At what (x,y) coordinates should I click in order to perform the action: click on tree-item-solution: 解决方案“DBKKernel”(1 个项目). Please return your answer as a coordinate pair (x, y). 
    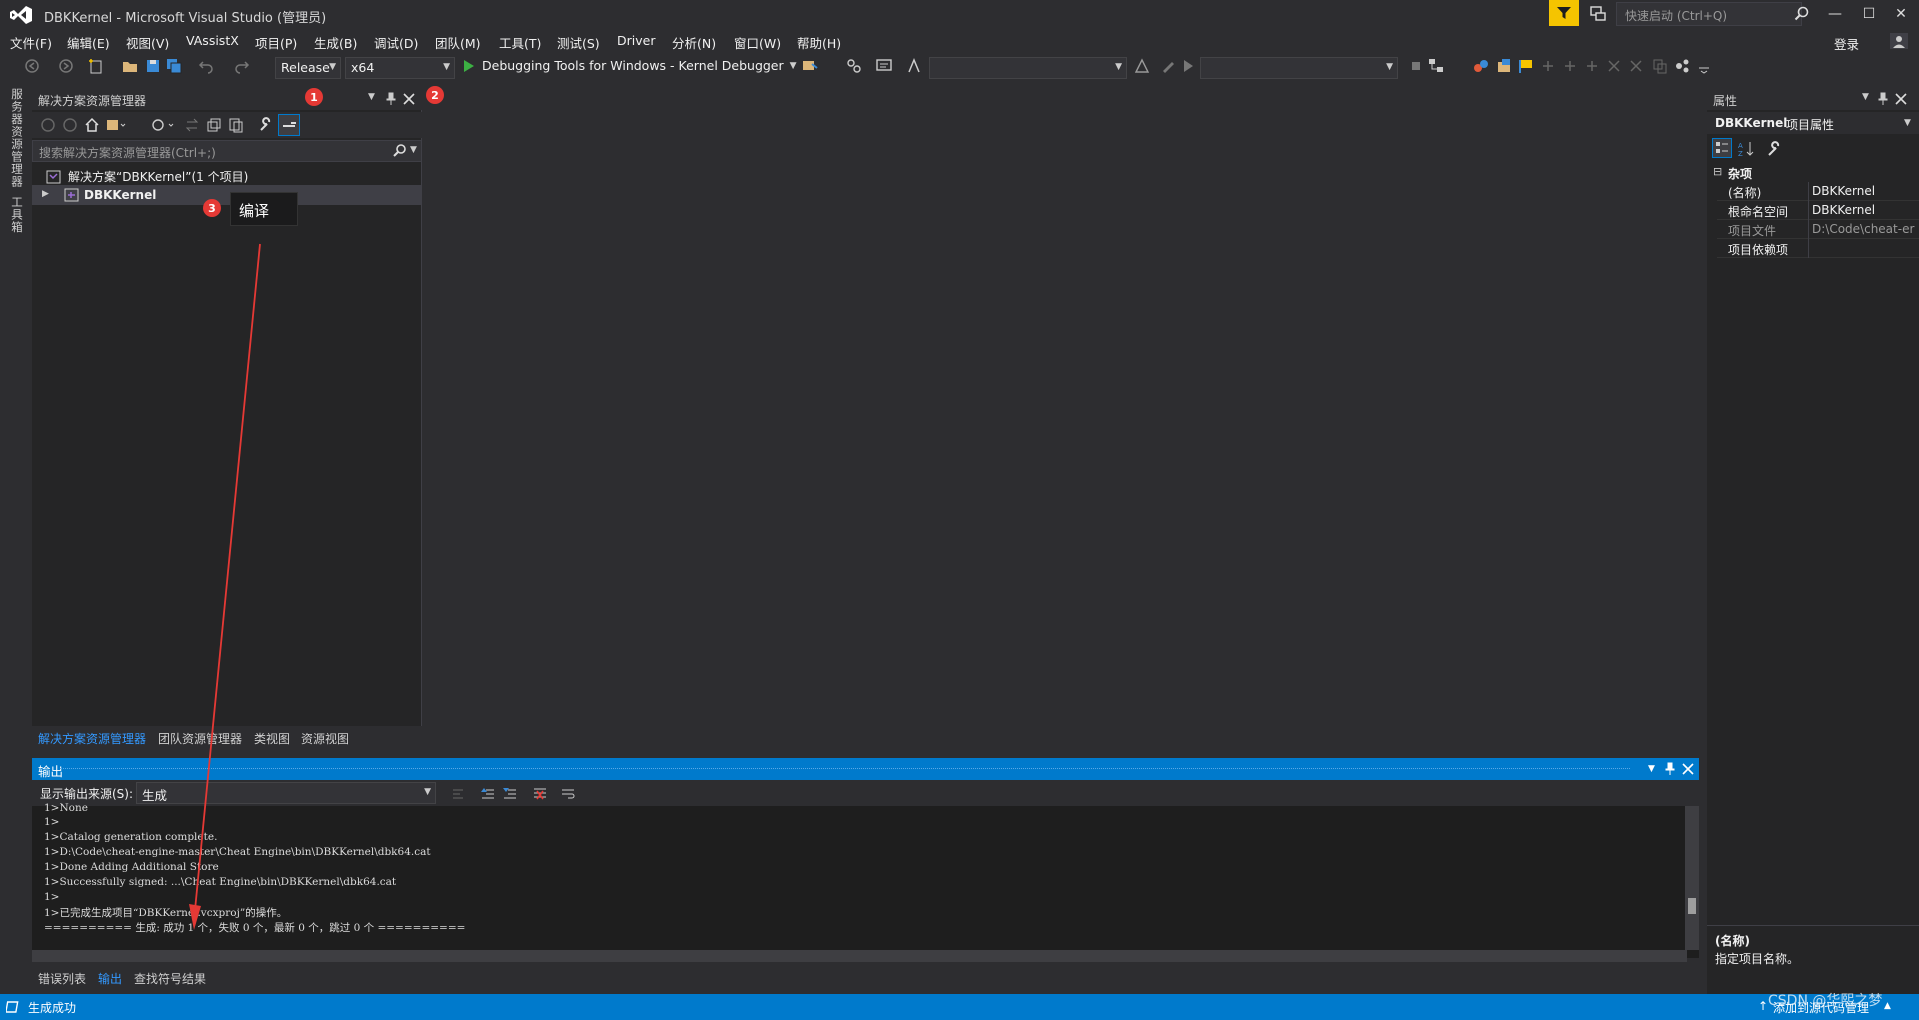
    Looking at the image, I should click on (147, 176).